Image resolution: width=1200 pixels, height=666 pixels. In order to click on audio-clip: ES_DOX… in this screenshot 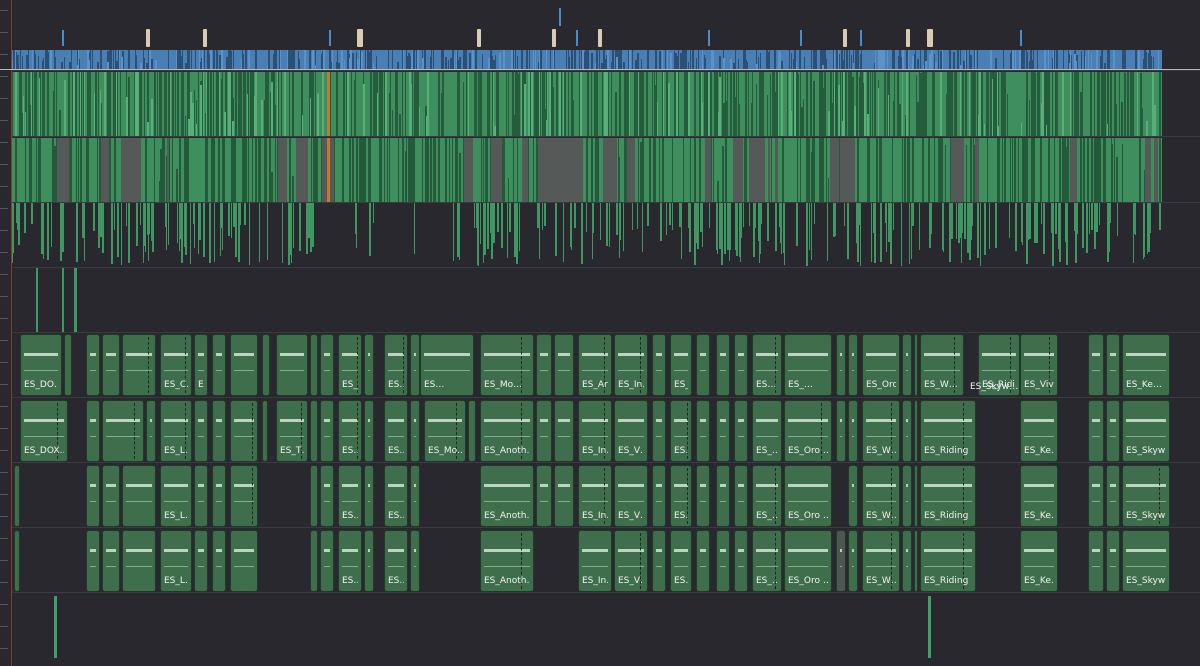, I will do `click(44, 431)`.